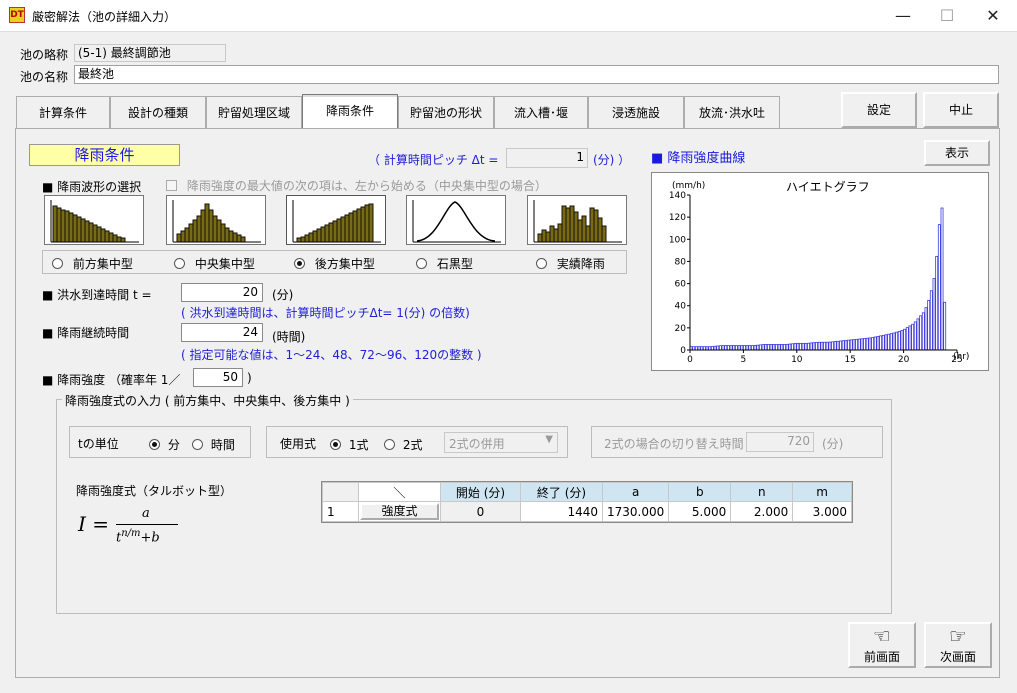 This screenshot has height=693, width=1017. What do you see at coordinates (822, 492) in the screenshot?
I see `header-cell: m` at bounding box center [822, 492].